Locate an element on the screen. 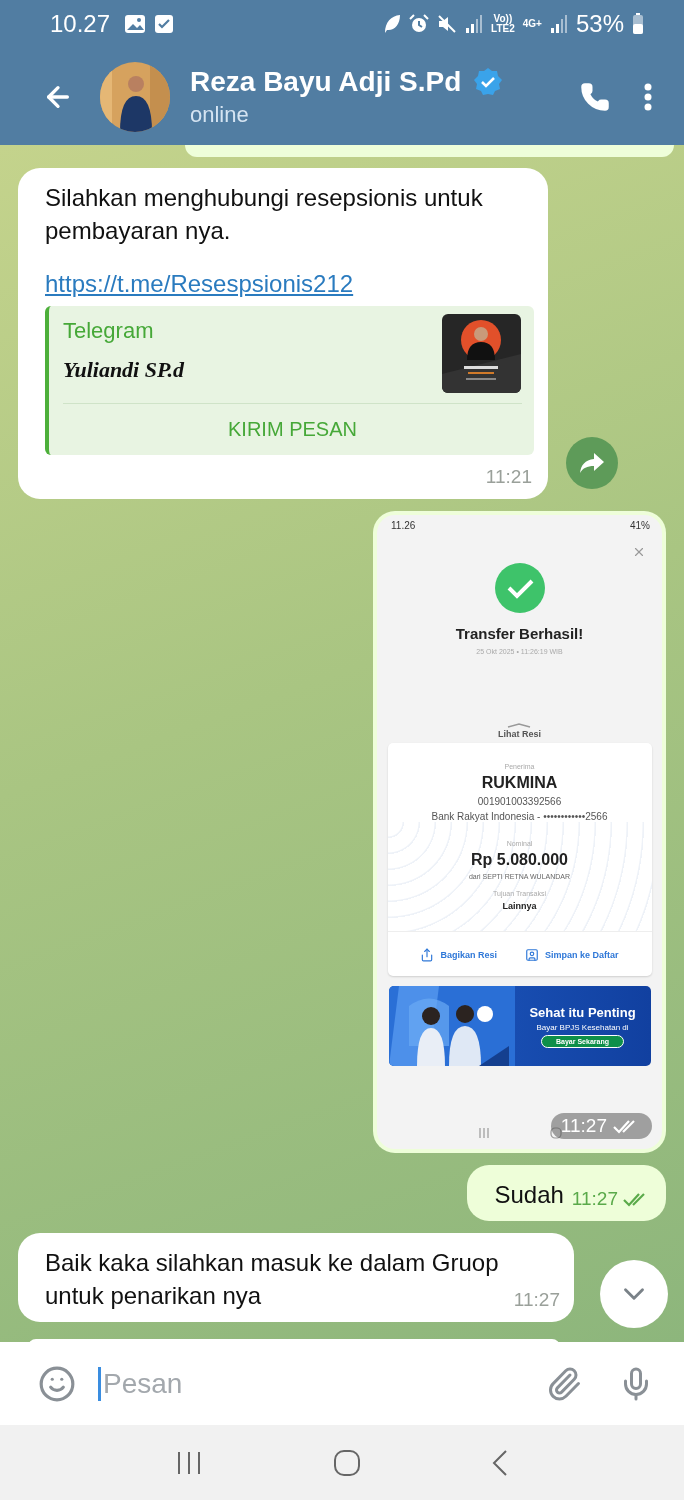  check-circle-icon is located at coordinates (519, 588).